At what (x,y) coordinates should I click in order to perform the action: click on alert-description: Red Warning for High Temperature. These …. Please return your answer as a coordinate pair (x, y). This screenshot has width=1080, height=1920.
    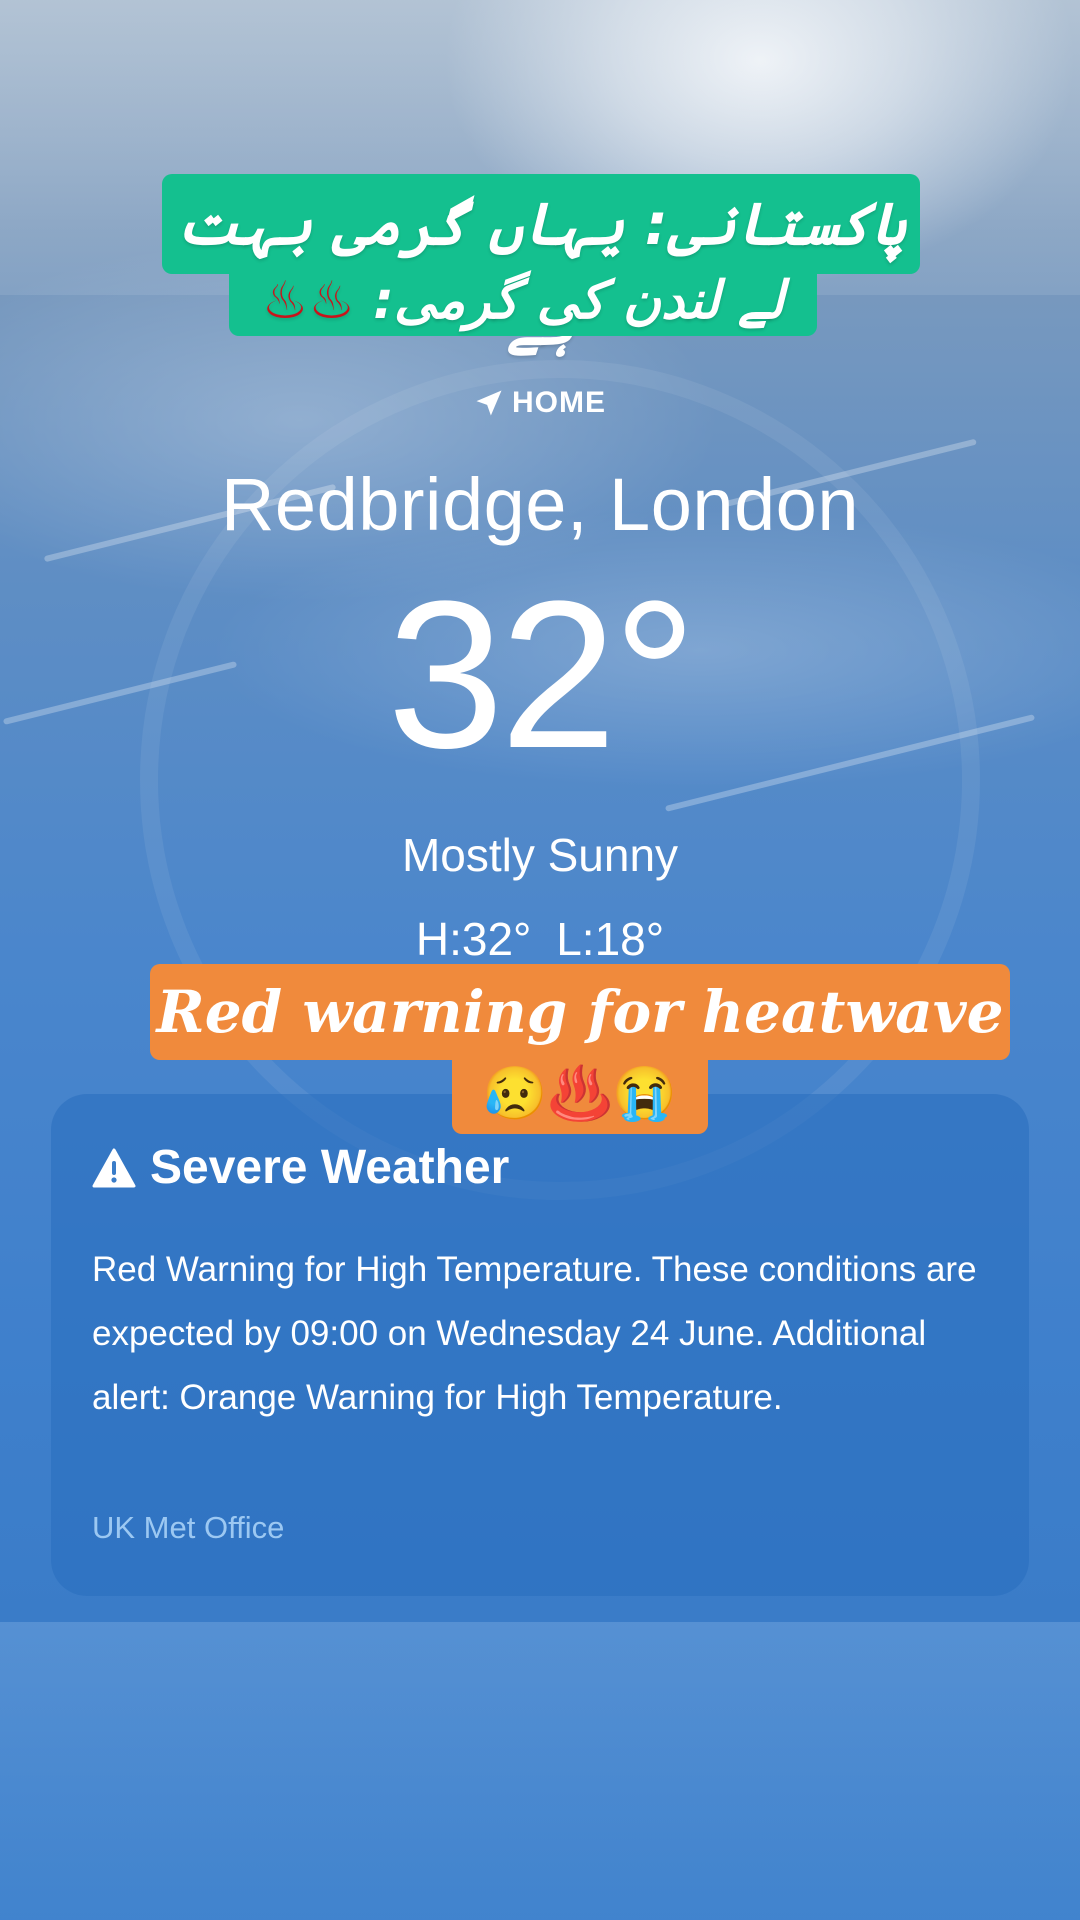
    Looking at the image, I should click on (534, 1333).